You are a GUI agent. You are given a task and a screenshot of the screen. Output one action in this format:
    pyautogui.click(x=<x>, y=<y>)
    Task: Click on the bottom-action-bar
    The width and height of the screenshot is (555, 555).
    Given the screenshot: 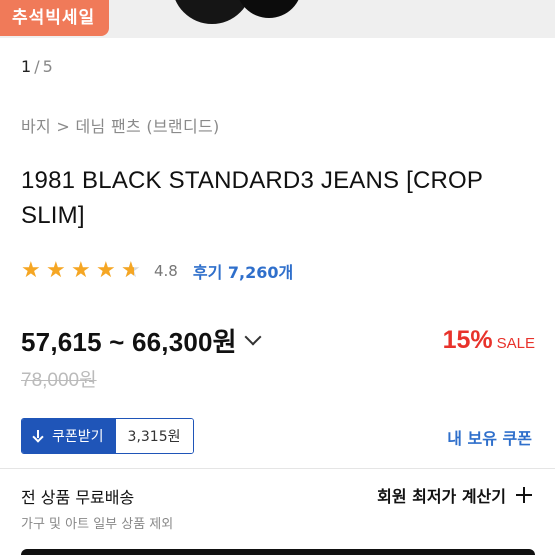 What is the action you would take?
    pyautogui.click(x=278, y=552)
    